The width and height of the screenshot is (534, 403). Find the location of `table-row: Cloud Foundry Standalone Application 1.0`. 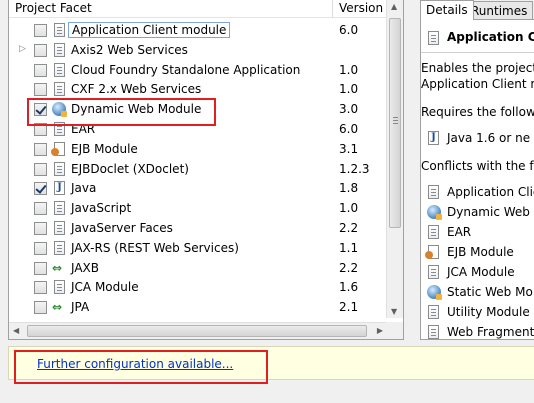

table-row: Cloud Foundry Standalone Application 1.0 is located at coordinates (198, 70).